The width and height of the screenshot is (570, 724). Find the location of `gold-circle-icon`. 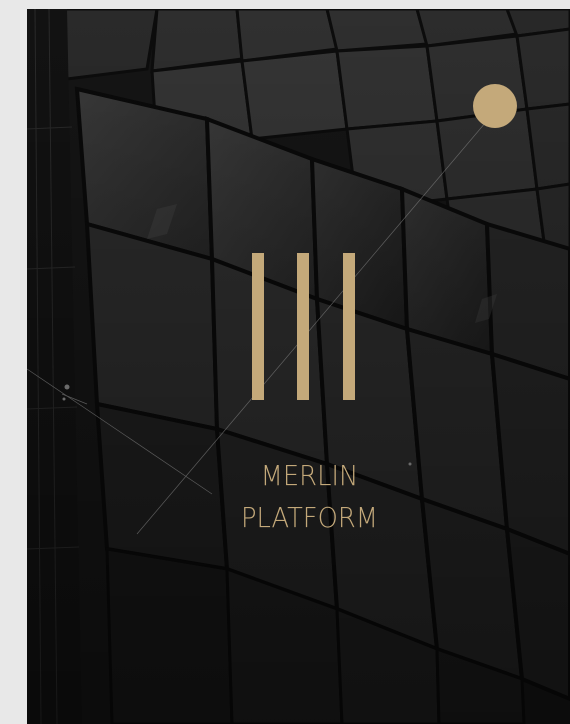

gold-circle-icon is located at coordinates (495, 106).